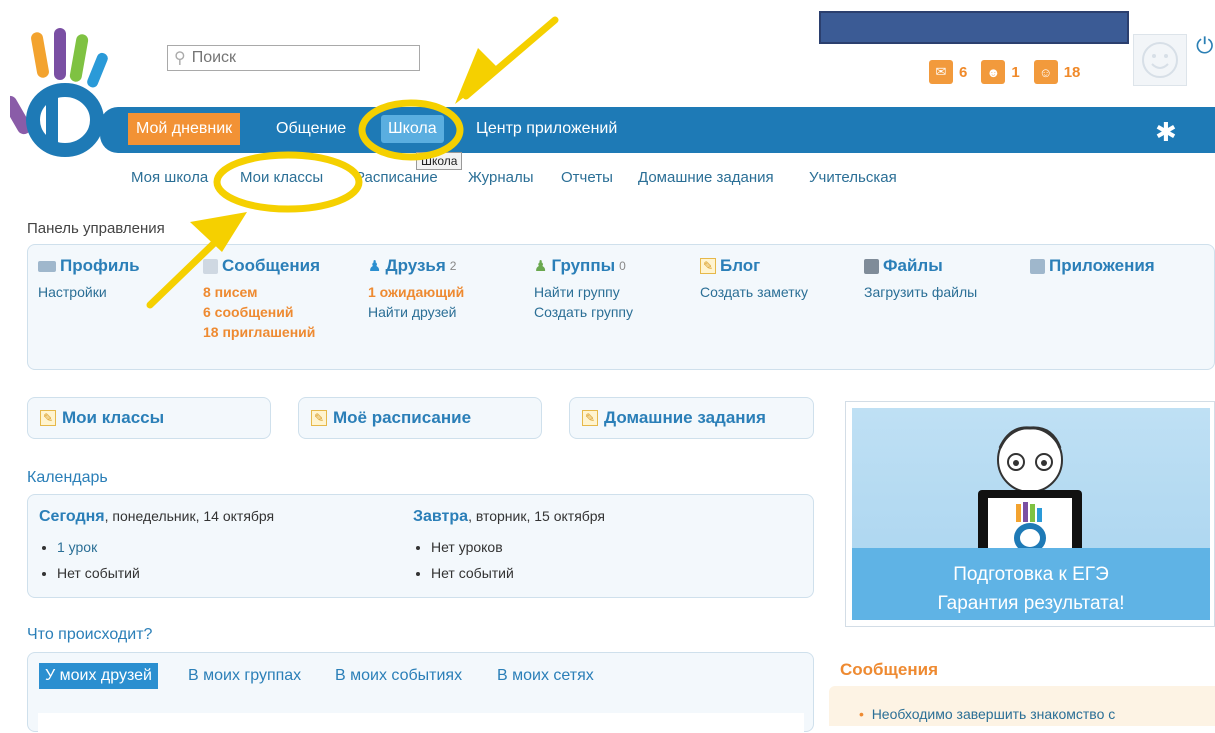  I want to click on panel-profile: Профиль Настройки, so click(89, 279).